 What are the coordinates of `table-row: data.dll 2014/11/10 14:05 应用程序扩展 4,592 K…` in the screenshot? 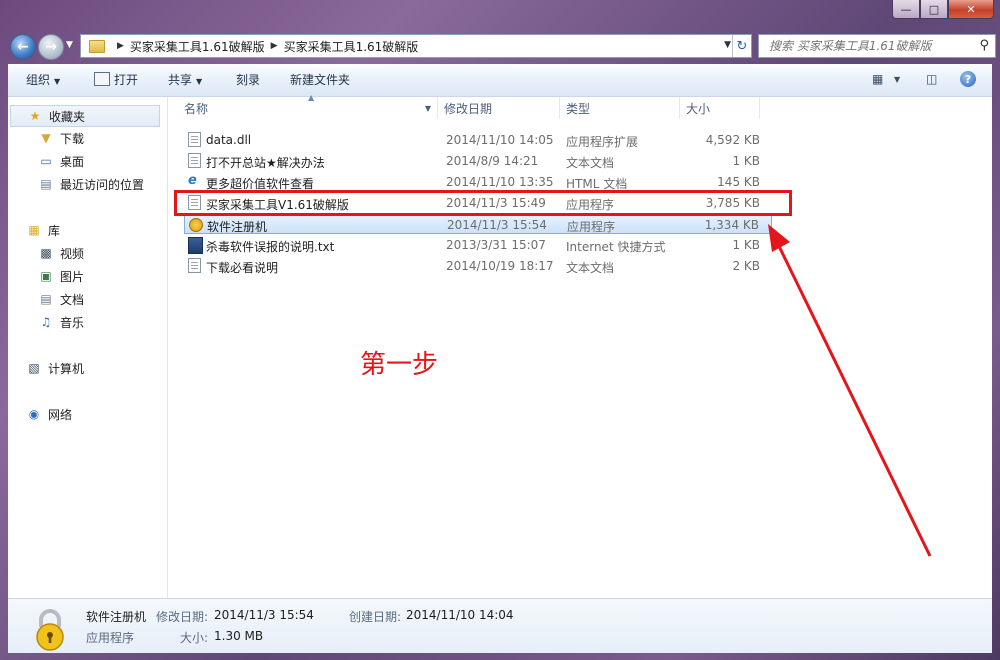 It's located at (478, 140).